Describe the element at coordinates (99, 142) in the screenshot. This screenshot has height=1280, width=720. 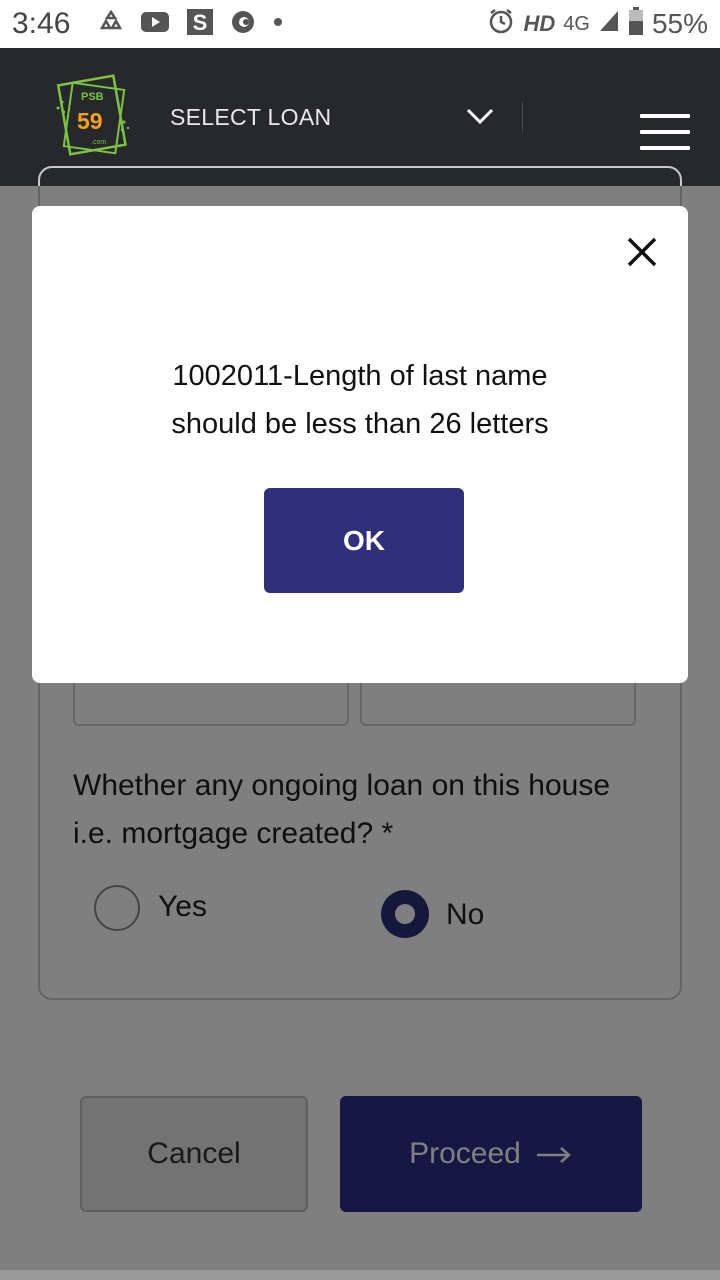
I see `logo-text-com: .com` at that location.